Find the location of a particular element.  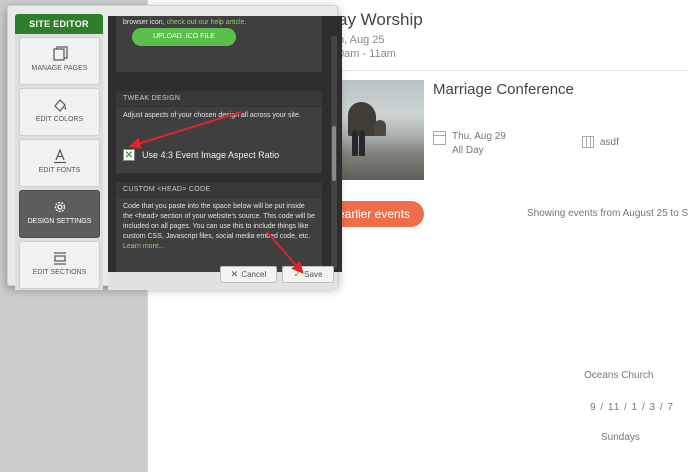

showing-range-text: Showing events from August 25 to S is located at coordinates (607, 213).